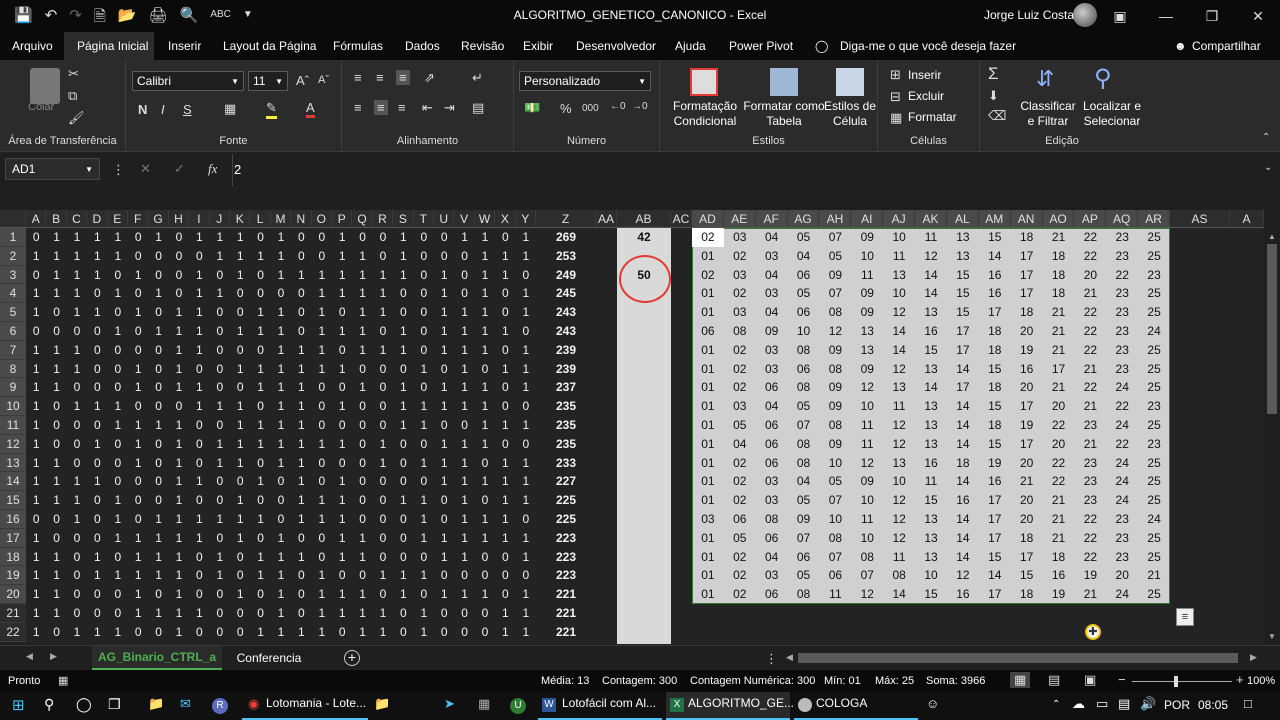  What do you see at coordinates (56, 219) in the screenshot?
I see `column-header: B` at bounding box center [56, 219].